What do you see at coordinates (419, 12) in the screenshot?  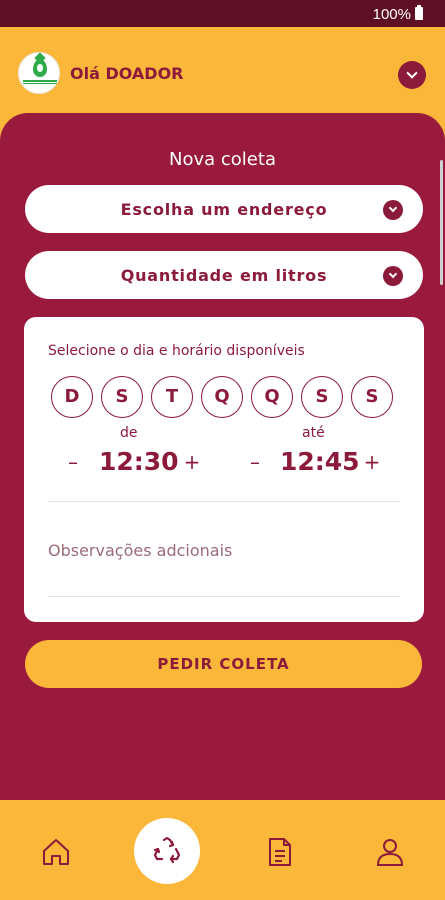 I see `battery-icon` at bounding box center [419, 12].